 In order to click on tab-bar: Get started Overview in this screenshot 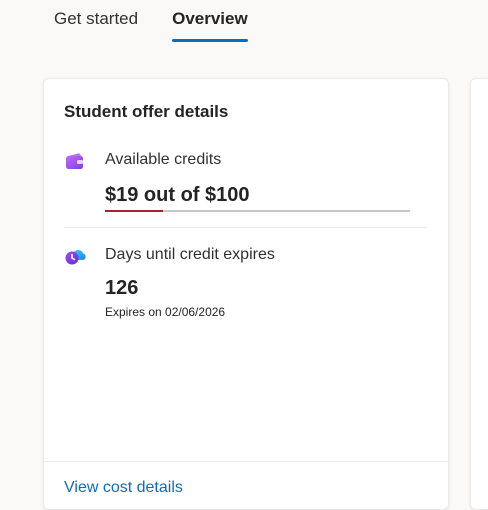, I will do `click(151, 24)`.